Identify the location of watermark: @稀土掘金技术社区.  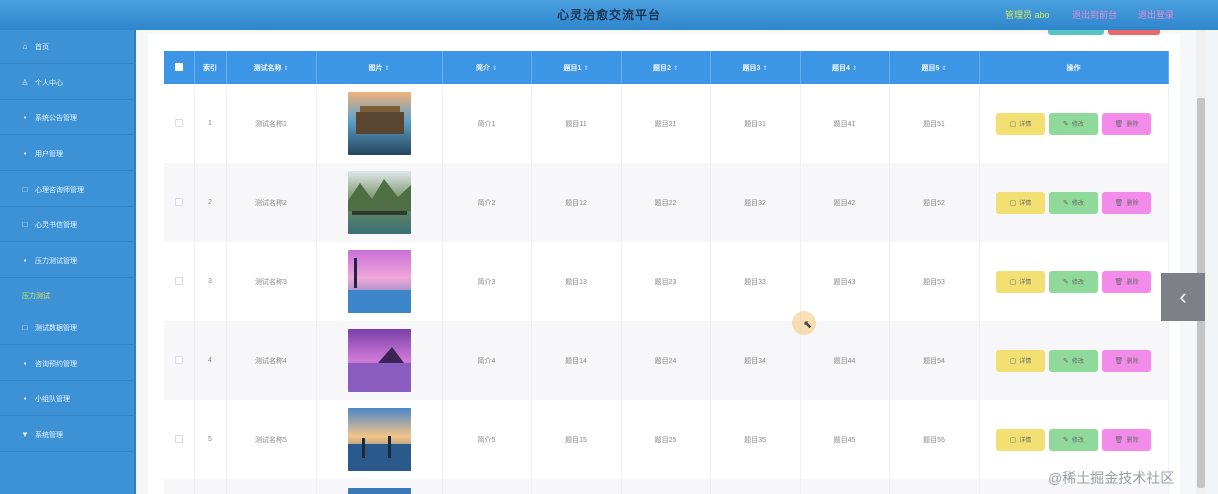
(1111, 478).